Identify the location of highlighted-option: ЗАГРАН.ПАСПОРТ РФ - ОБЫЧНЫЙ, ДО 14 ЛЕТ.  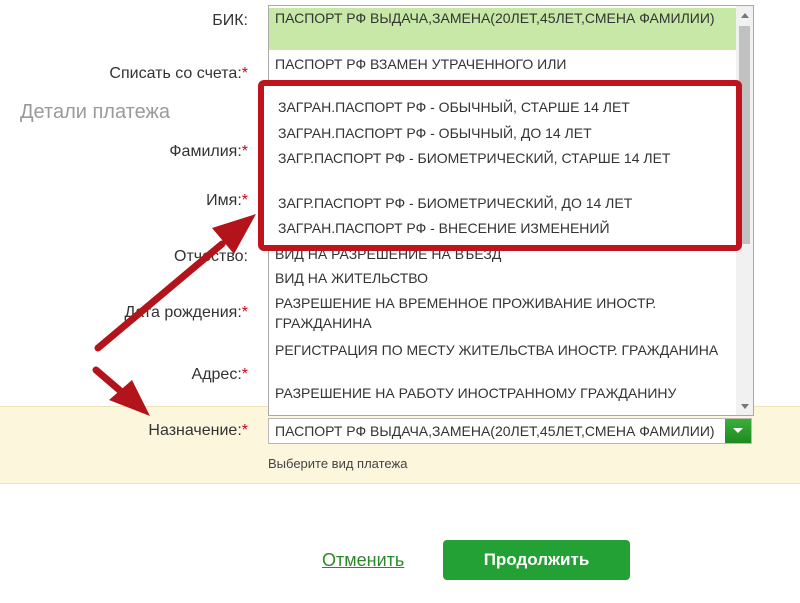
(498, 133).